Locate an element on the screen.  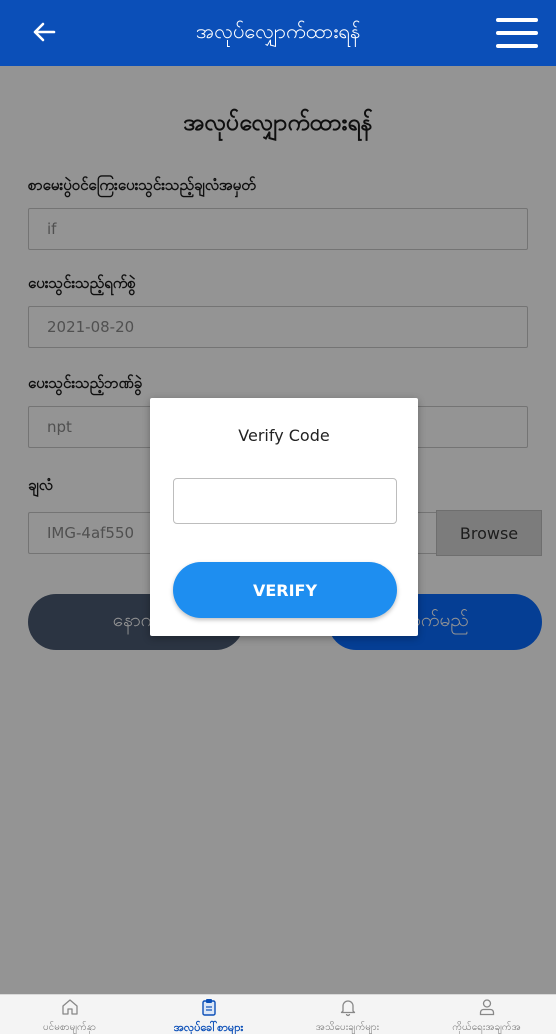
clipboard-icon is located at coordinates (209, 1009).